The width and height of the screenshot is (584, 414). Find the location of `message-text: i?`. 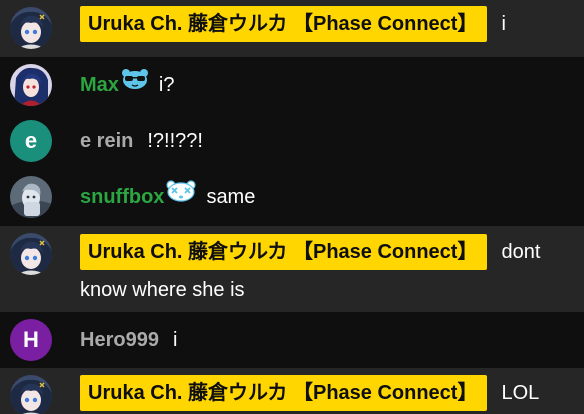

message-text: i? is located at coordinates (166, 85).